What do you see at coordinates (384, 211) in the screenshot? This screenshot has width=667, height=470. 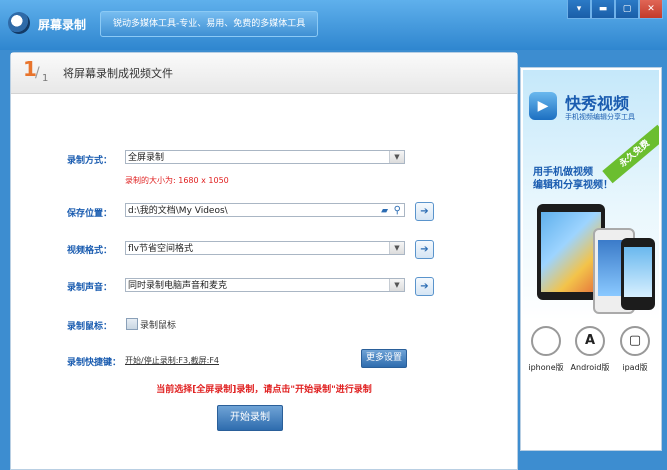 I see `folder-icon: ▰` at bounding box center [384, 211].